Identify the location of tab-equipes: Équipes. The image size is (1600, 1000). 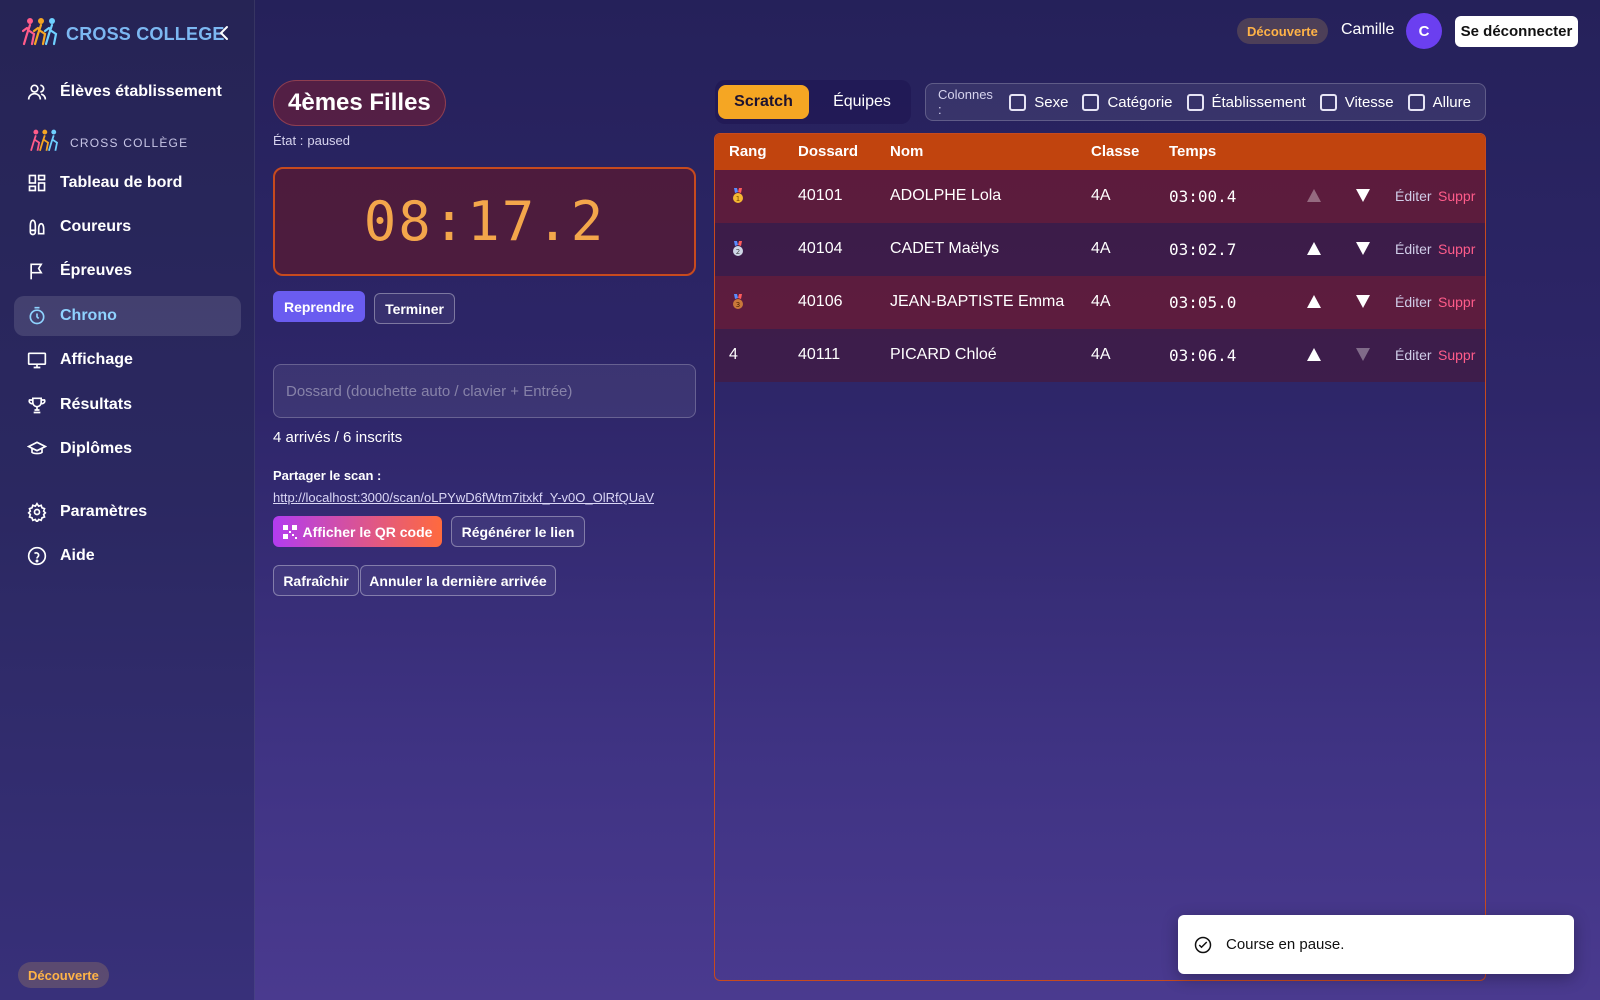
(862, 102).